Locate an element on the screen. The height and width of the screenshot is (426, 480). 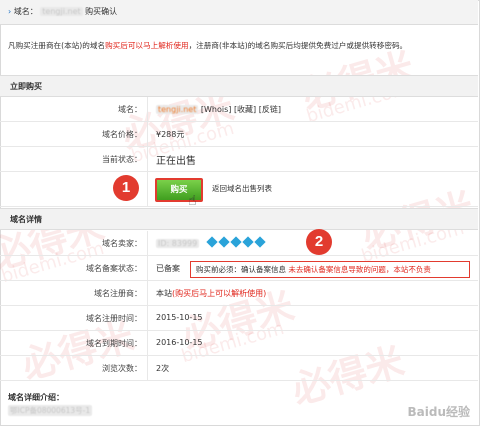
filing-label: 域名备案状态： is located at coordinates (114, 268).